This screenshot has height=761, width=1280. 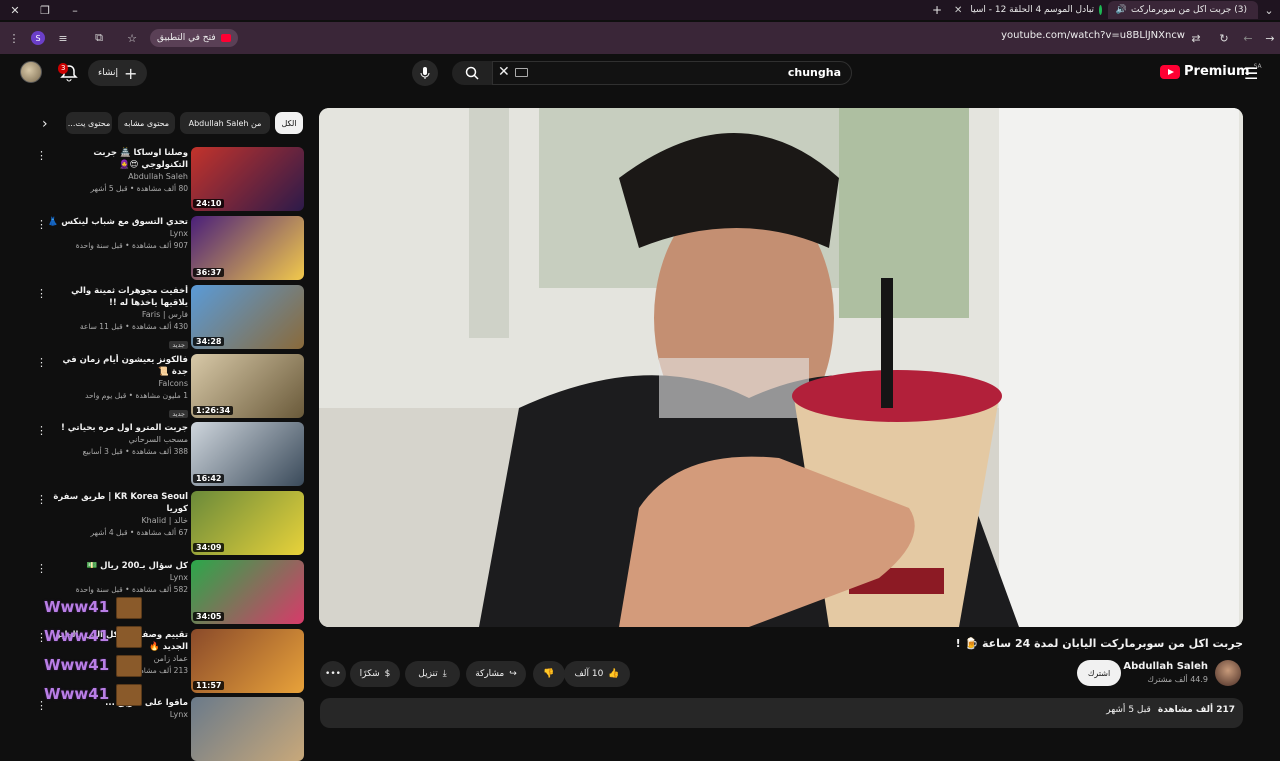 I want to click on related-video-meta: 430 ألف مشاهدة • قبل 11 ساعة, so click(x=133, y=326).